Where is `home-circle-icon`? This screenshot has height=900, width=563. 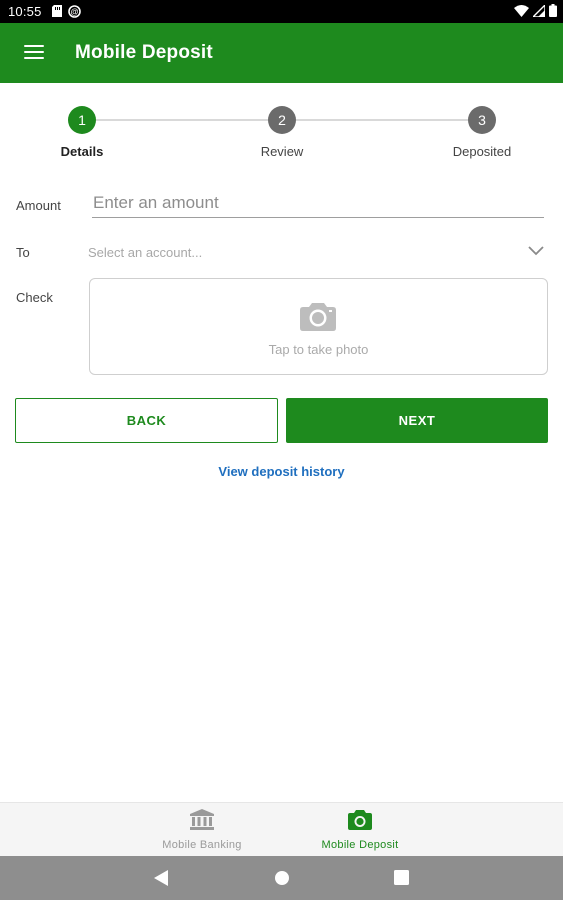 home-circle-icon is located at coordinates (282, 880).